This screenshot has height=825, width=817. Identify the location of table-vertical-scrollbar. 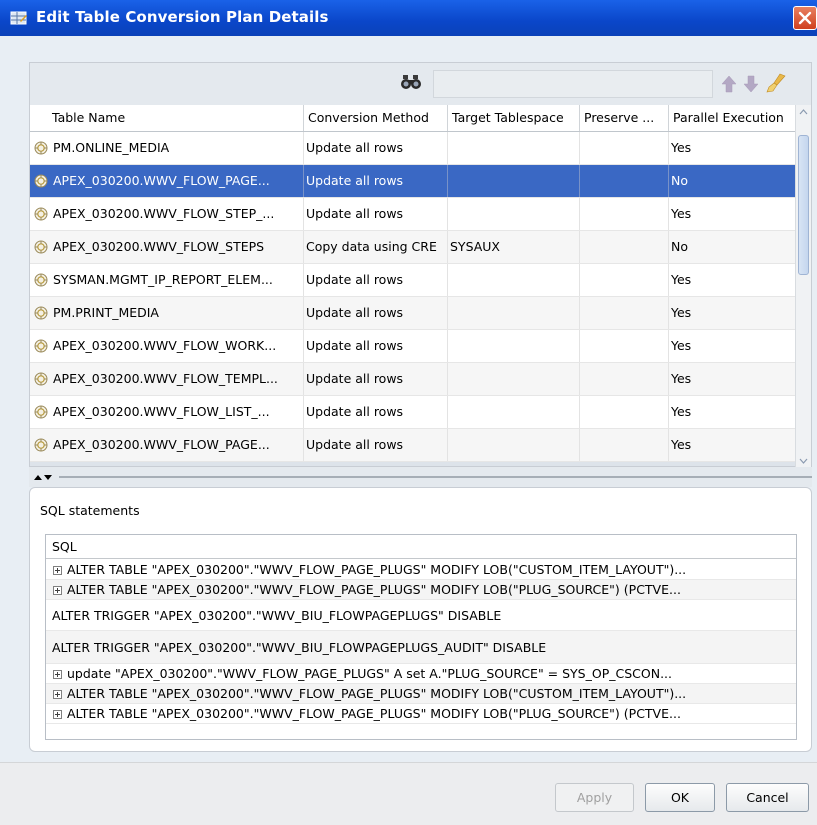
(803, 286).